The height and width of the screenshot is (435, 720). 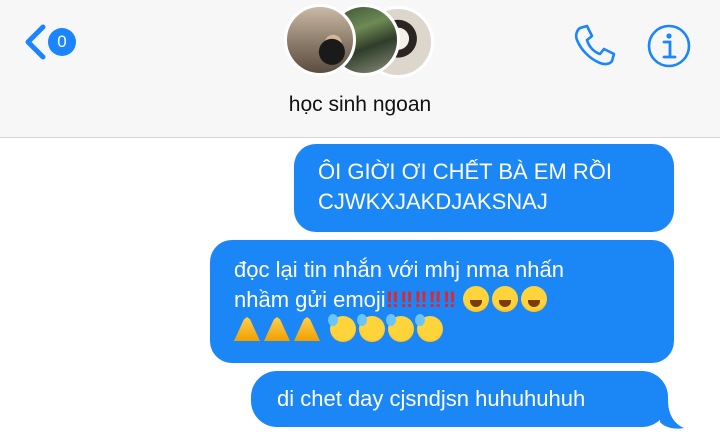 I want to click on message-text: đọc lại tin nhắn với mhj nma nhấn, so click(x=399, y=269).